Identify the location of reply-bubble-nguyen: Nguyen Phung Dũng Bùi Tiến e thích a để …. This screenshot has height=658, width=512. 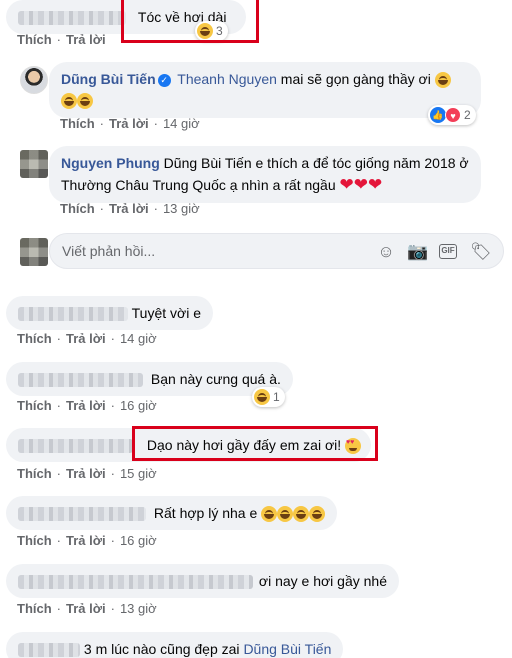
(265, 174).